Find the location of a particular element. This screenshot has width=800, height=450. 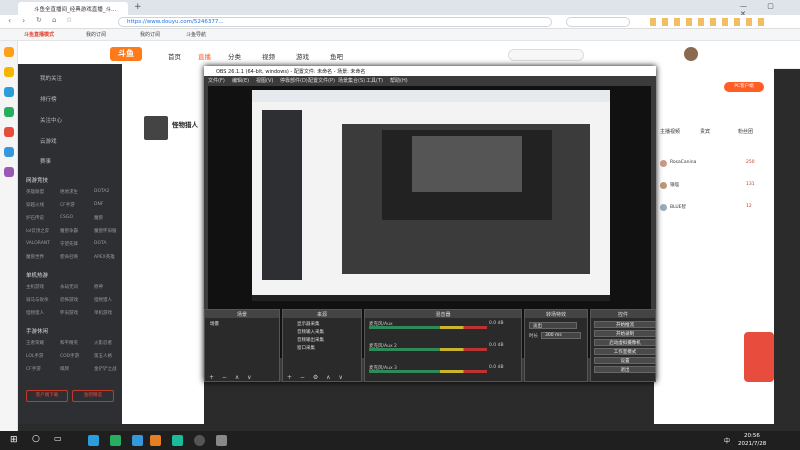

source-item: 窗口采集 is located at coordinates (306, 348).